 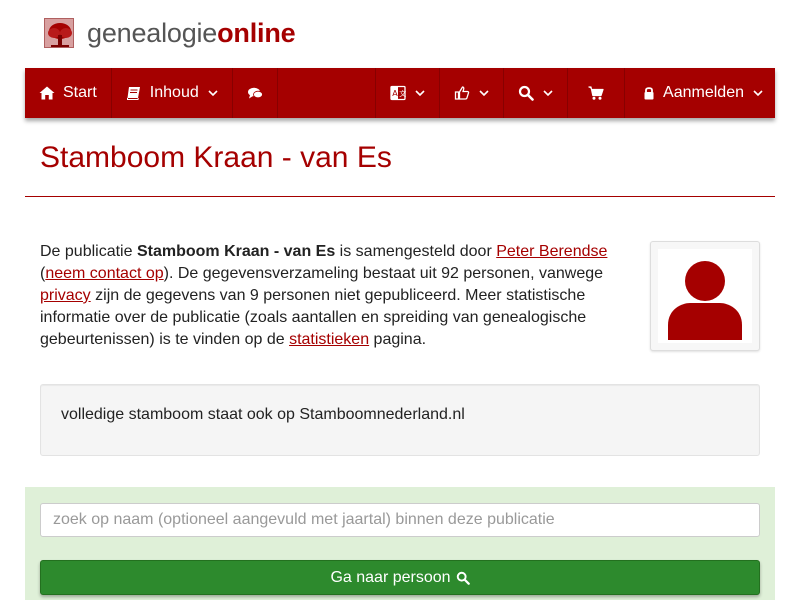 What do you see at coordinates (551, 251) in the screenshot?
I see `author-link: Peter Berendse` at bounding box center [551, 251].